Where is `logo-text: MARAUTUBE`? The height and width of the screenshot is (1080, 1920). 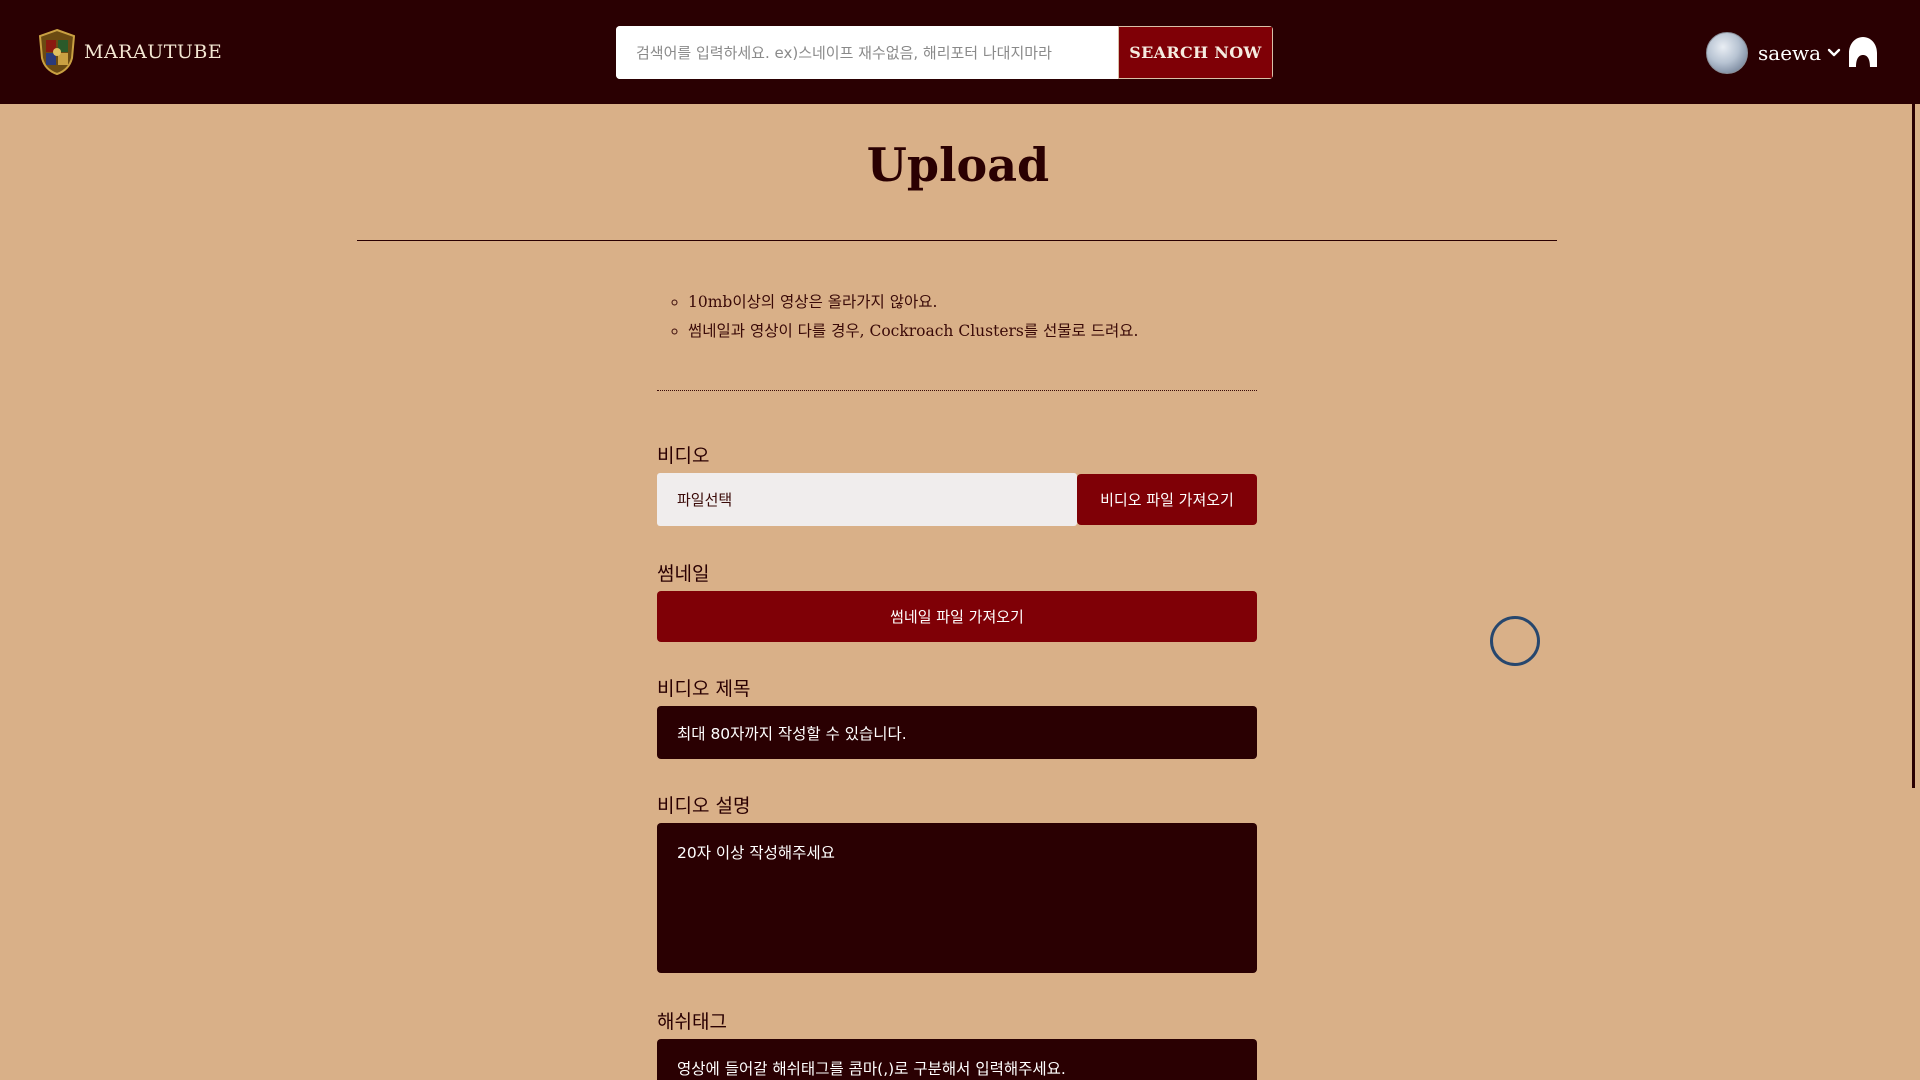 logo-text: MARAUTUBE is located at coordinates (153, 52).